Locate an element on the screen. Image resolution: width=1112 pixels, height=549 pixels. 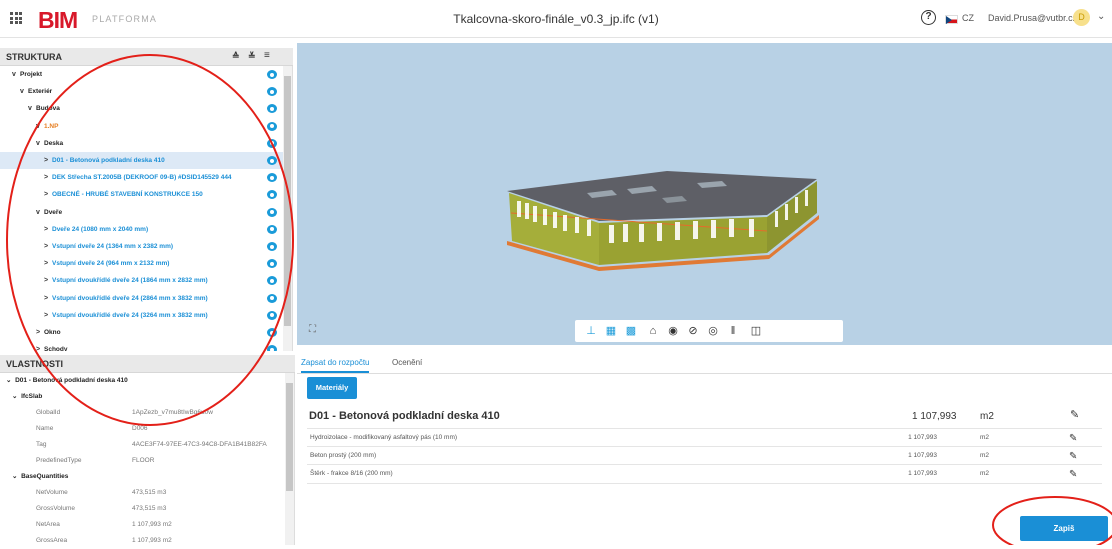
tree-item-label: Exteriér is located at coordinates (40, 92).